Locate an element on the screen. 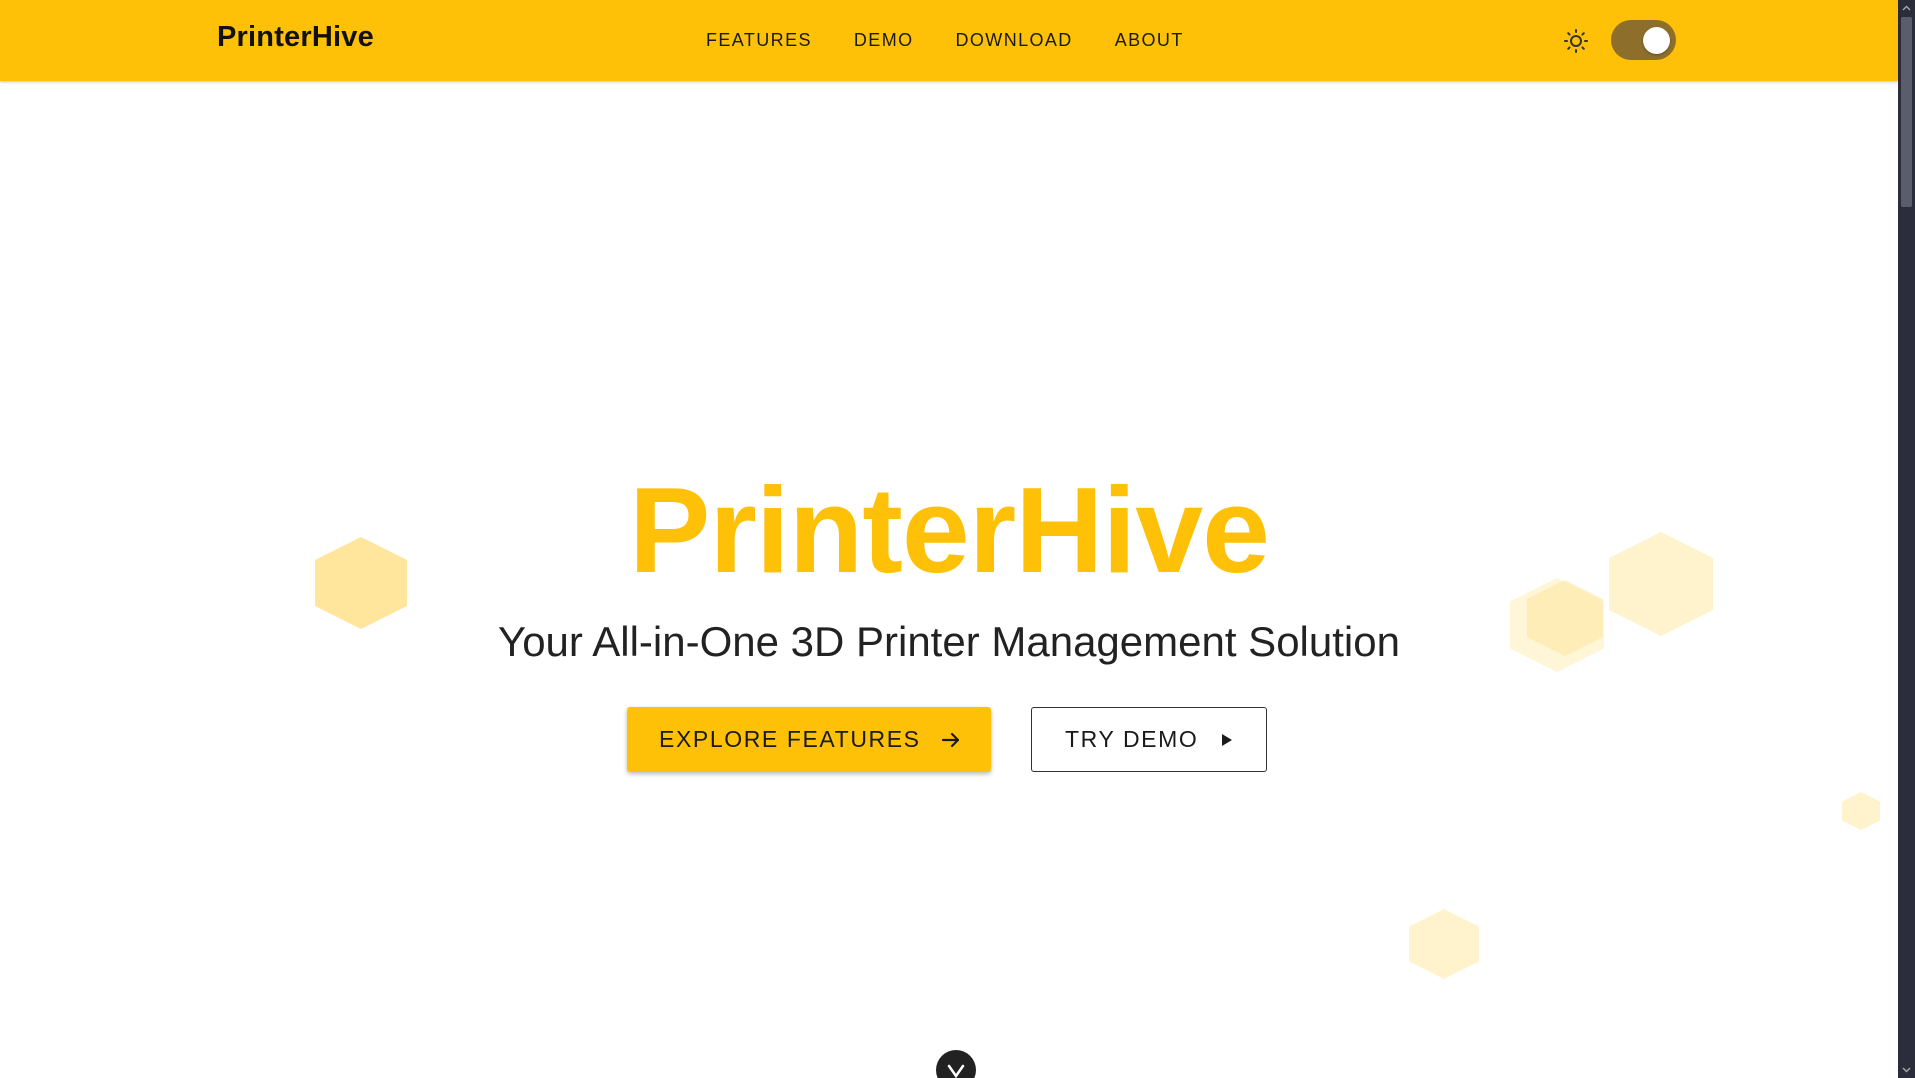  page-scrollbar is located at coordinates (1906, 539).